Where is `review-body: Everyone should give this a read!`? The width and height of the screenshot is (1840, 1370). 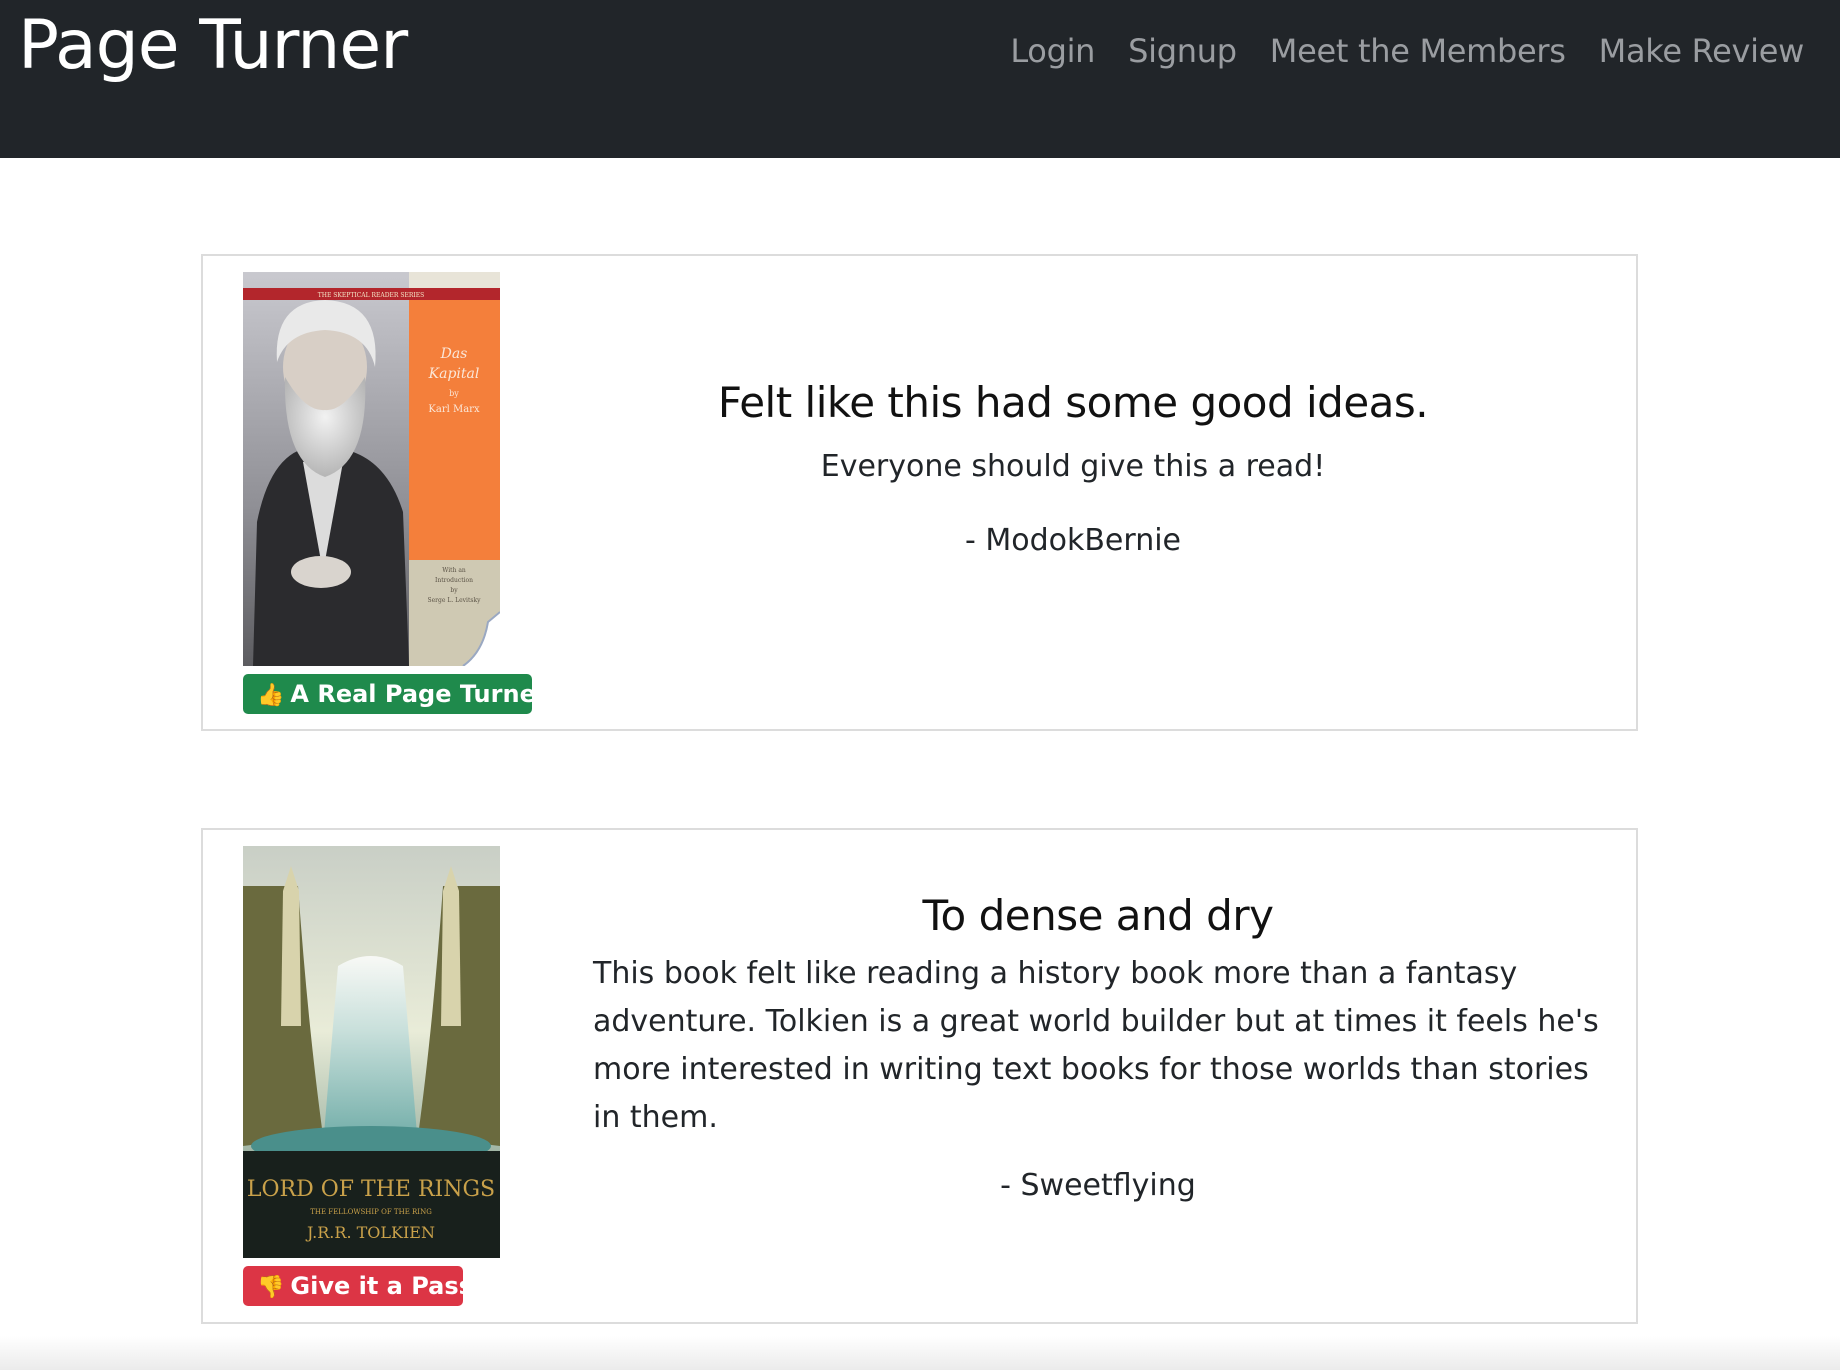 review-body: Everyone should give this a read! is located at coordinates (1073, 466).